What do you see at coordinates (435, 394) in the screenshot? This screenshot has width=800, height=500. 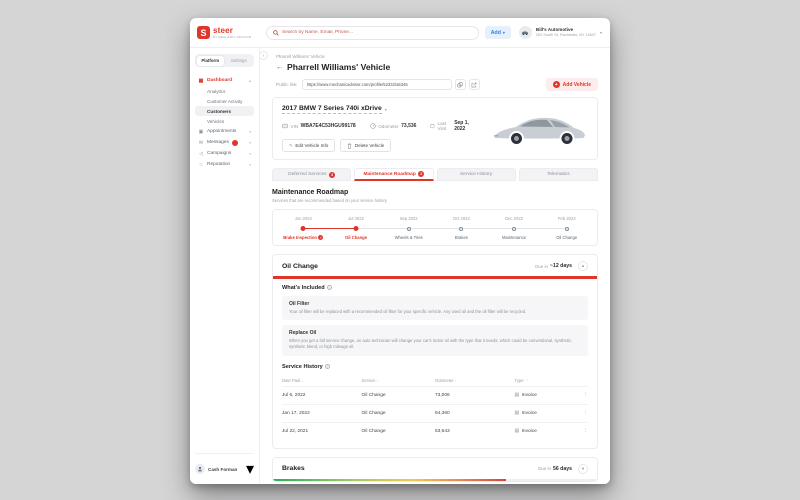 I see `table-row: Jul 6, 2022 Oil Change 73,006 ▤ Invoice ⋮` at bounding box center [435, 394].